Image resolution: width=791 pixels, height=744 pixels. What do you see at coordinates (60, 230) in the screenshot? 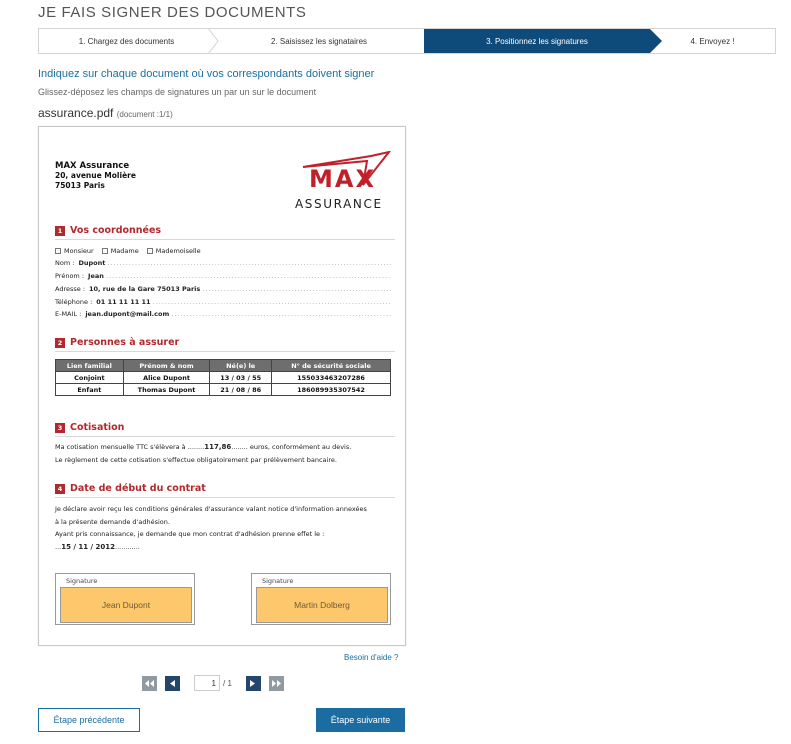
I see `section-number: 1` at bounding box center [60, 230].